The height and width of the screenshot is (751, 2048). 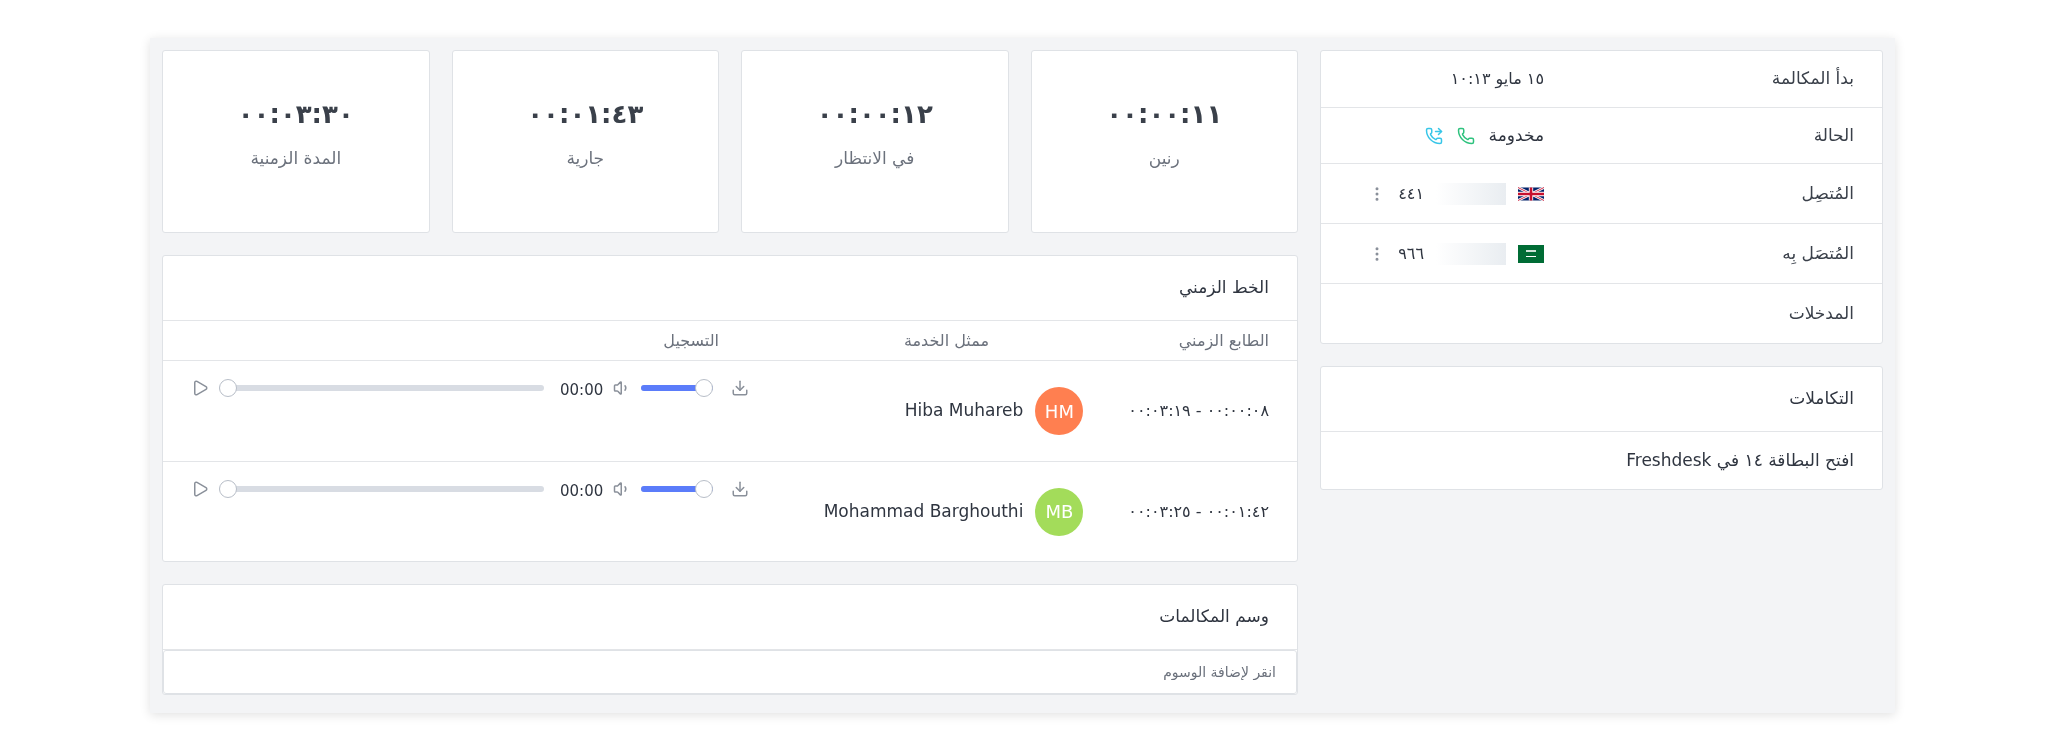 What do you see at coordinates (730, 672) in the screenshot?
I see `tags-input: انقر لإضافة الوسوم` at bounding box center [730, 672].